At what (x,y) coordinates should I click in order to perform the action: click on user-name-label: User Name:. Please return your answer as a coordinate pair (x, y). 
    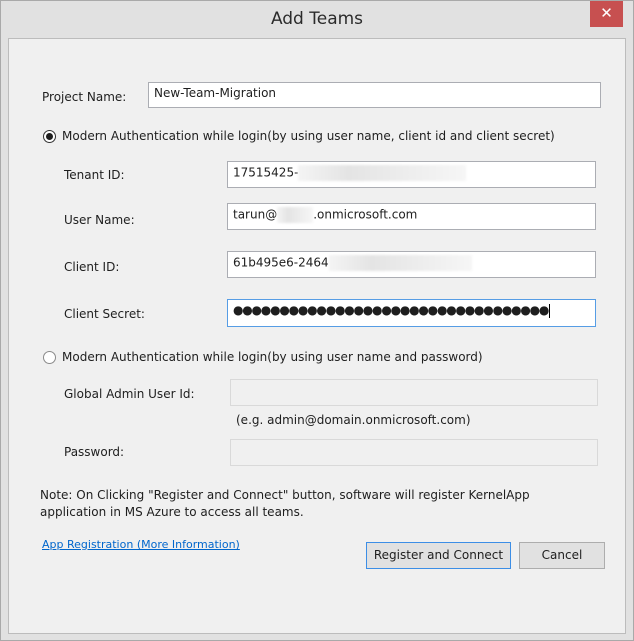
    Looking at the image, I should click on (99, 220).